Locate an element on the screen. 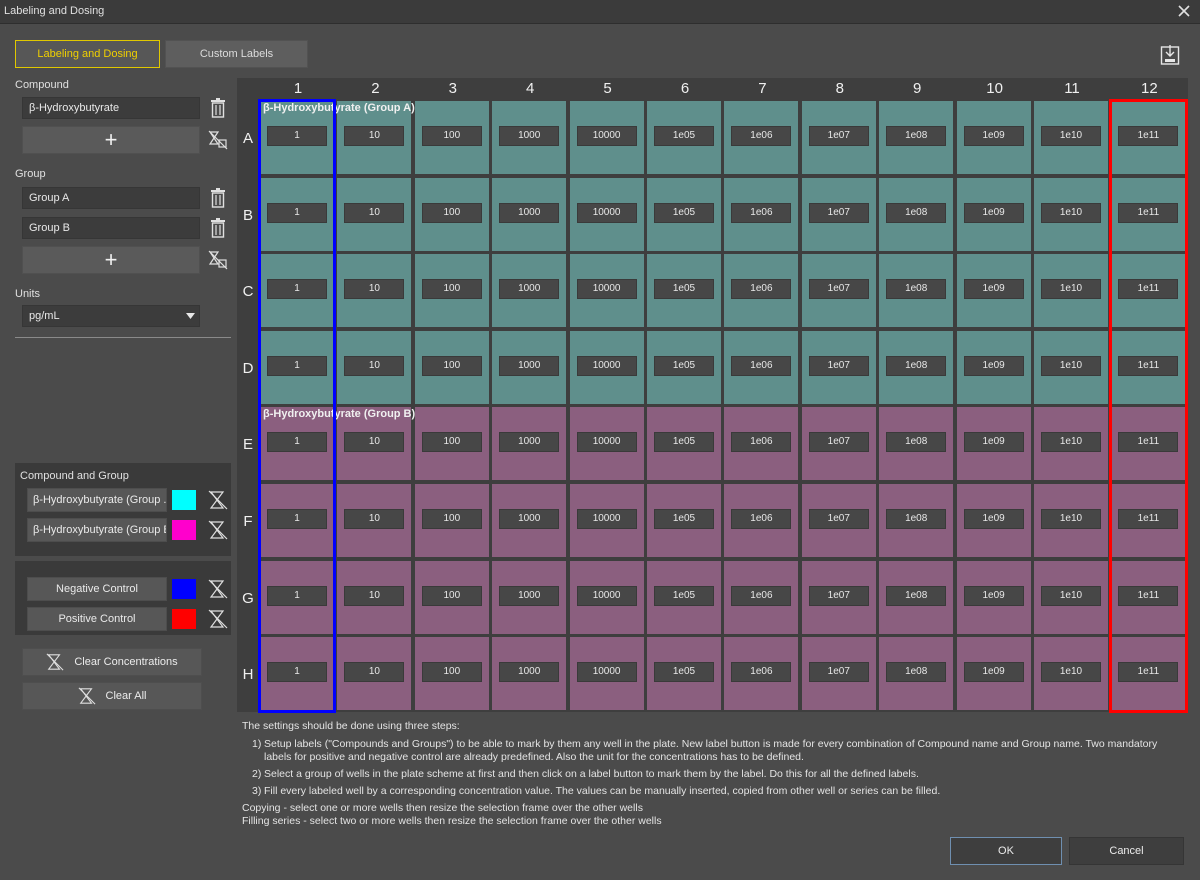 The width and height of the screenshot is (1200, 880). add-compound-button: + is located at coordinates (111, 140).